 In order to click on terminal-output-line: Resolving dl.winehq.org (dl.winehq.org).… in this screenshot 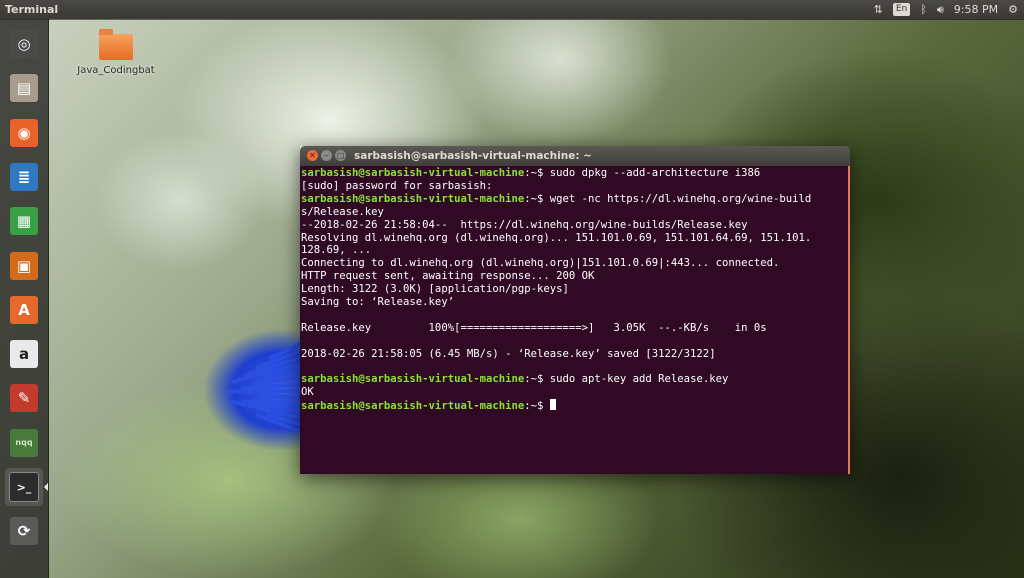, I will do `click(571, 238)`.